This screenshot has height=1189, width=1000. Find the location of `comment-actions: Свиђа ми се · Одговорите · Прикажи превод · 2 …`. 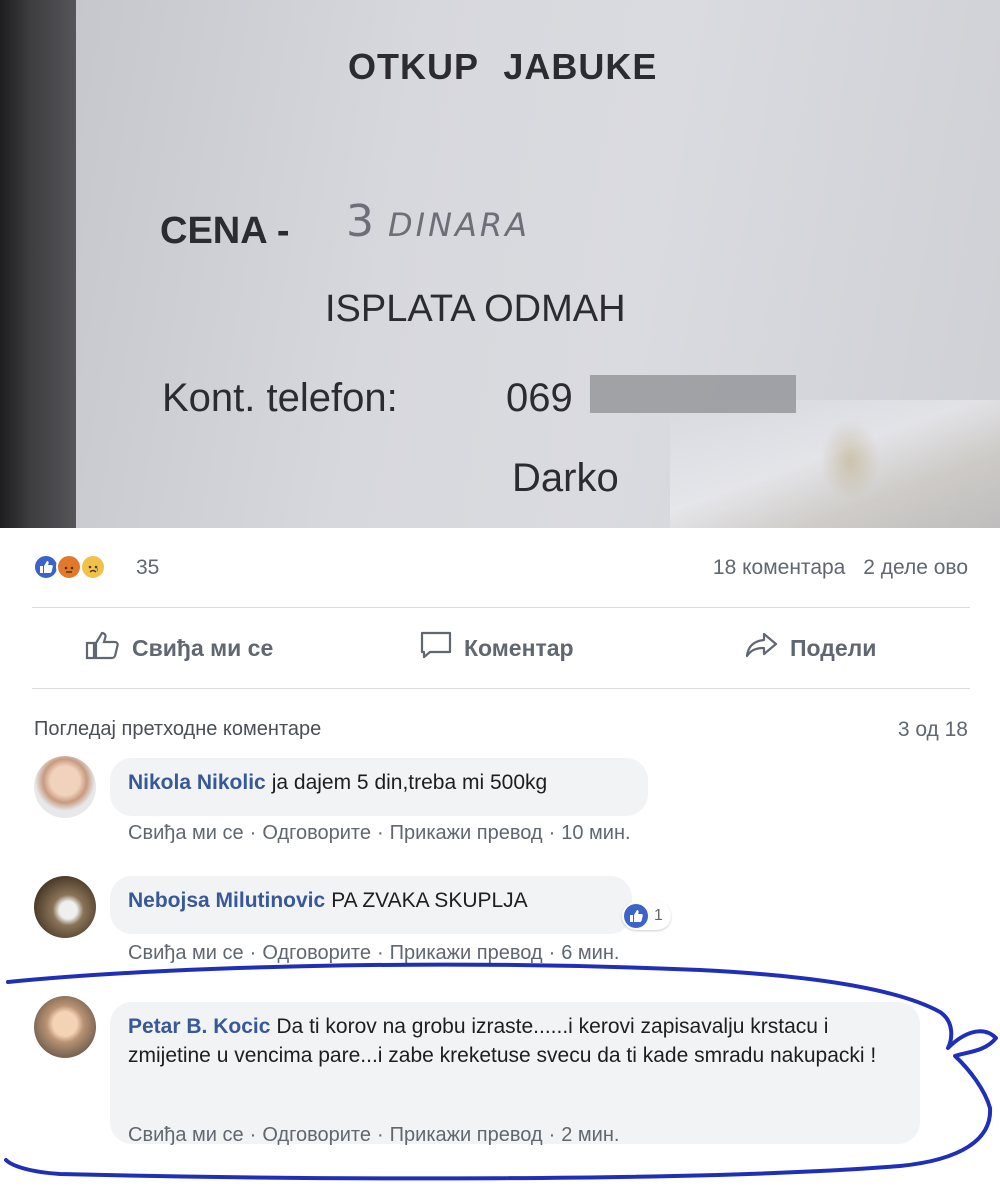

comment-actions: Свиђа ми се · Одговорите · Прикажи превод · 2 … is located at coordinates (373, 1135).